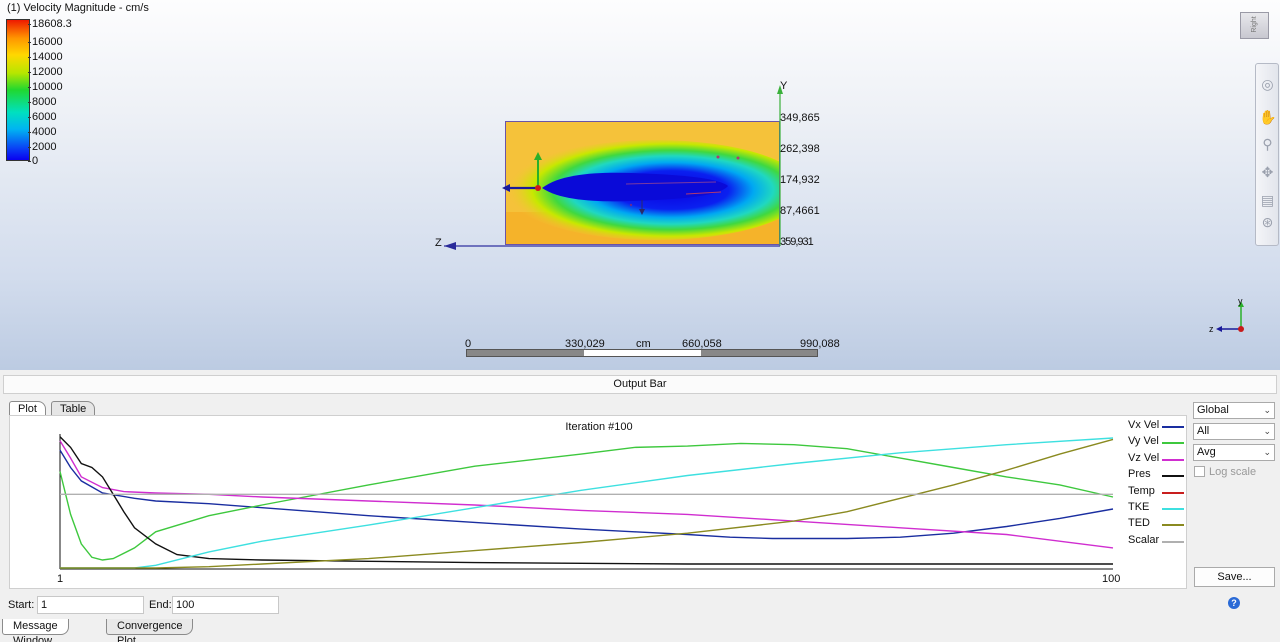 The width and height of the screenshot is (1280, 642). I want to click on log-scale-checkbox, so click(1199, 471).